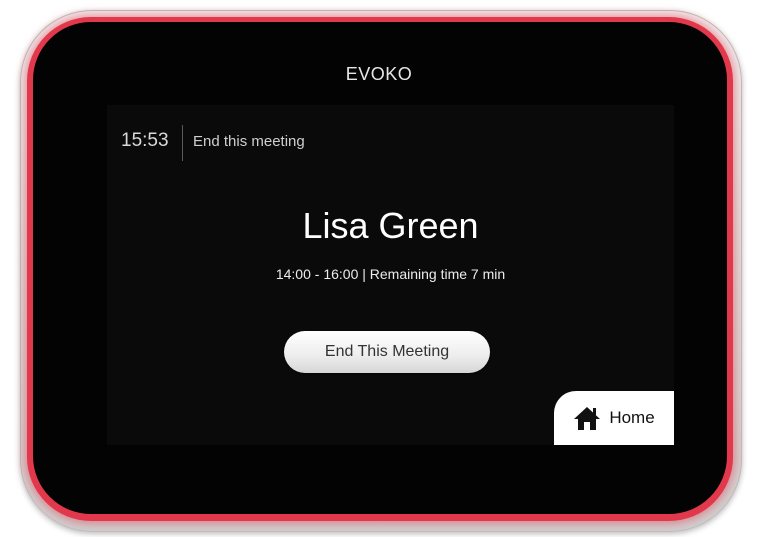 The image size is (758, 537). What do you see at coordinates (632, 417) in the screenshot?
I see `home-button-label: Home` at bounding box center [632, 417].